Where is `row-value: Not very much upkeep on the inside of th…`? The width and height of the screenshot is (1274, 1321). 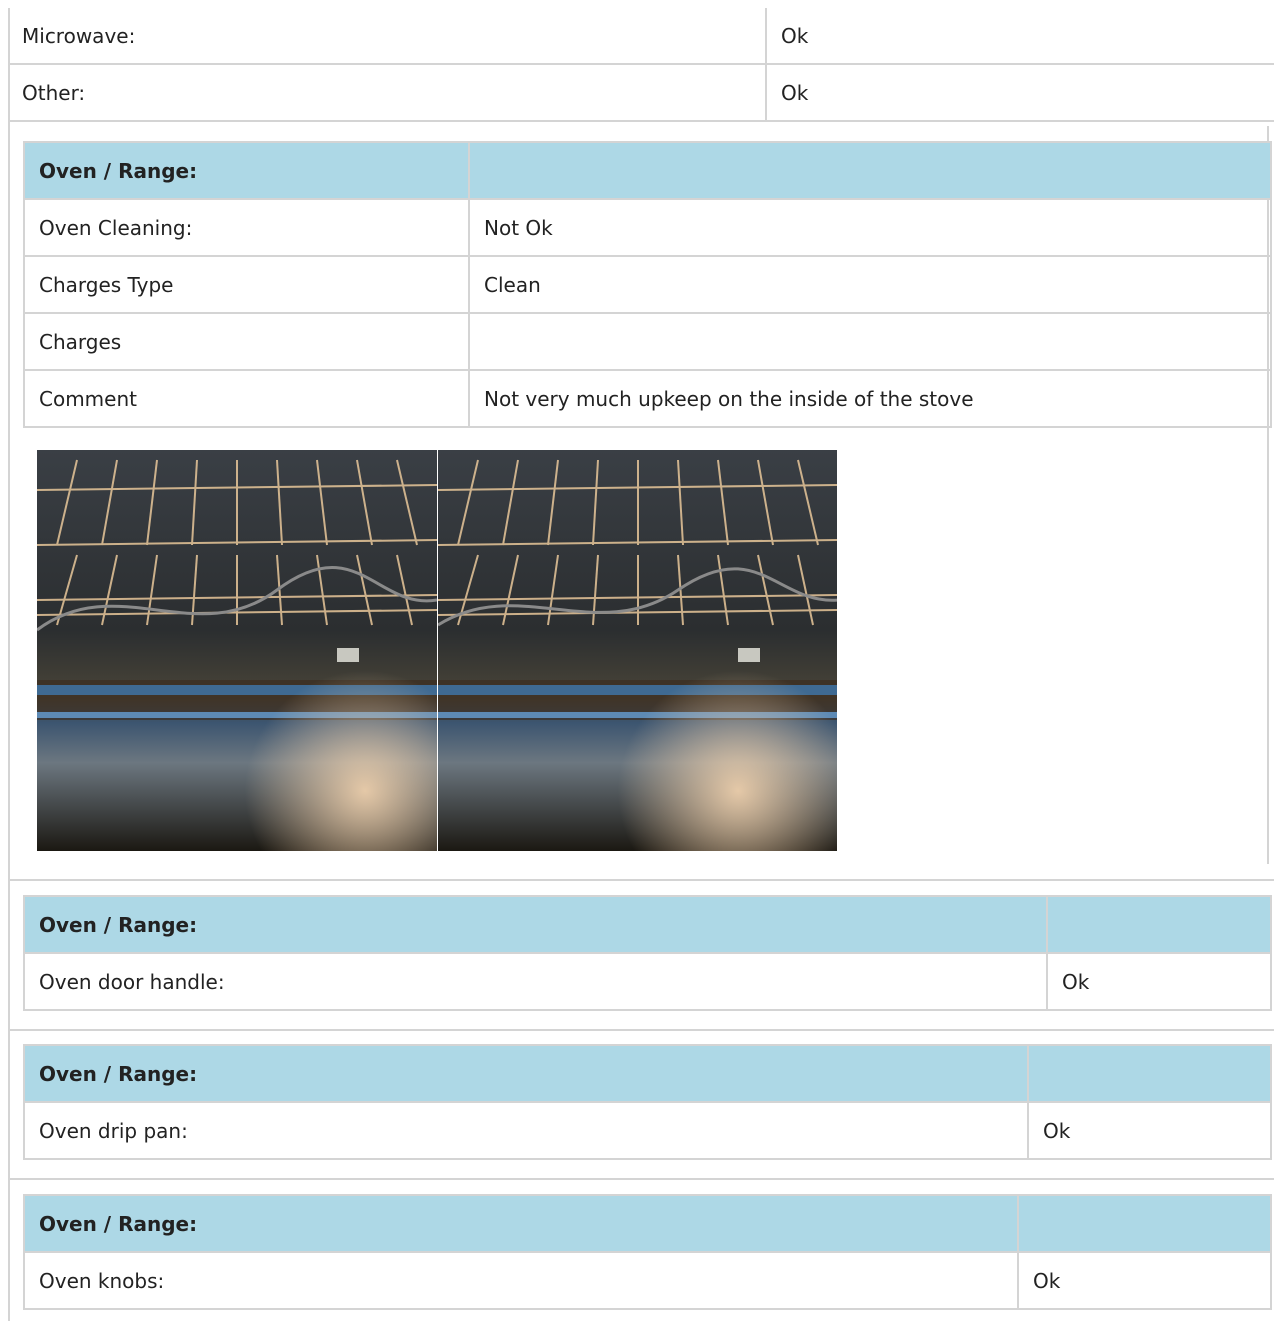 row-value: Not very much upkeep on the inside of th… is located at coordinates (870, 398).